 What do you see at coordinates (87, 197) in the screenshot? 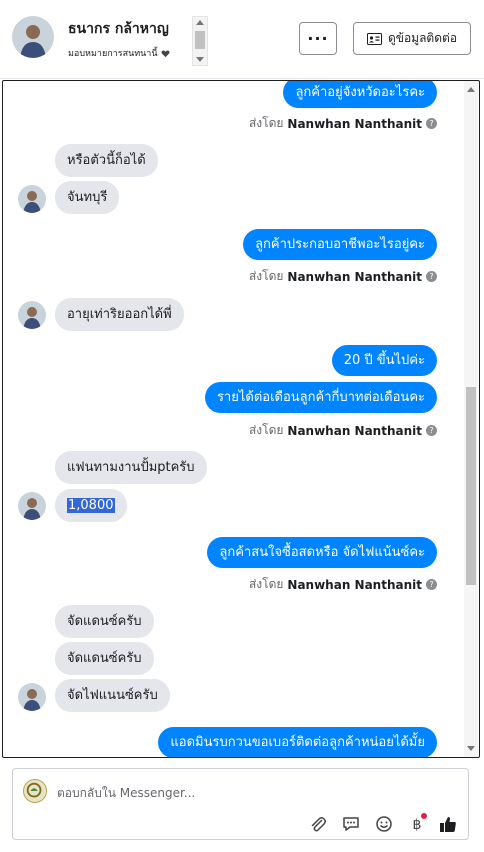
I see `incoming-message: จันทบุรี` at bounding box center [87, 197].